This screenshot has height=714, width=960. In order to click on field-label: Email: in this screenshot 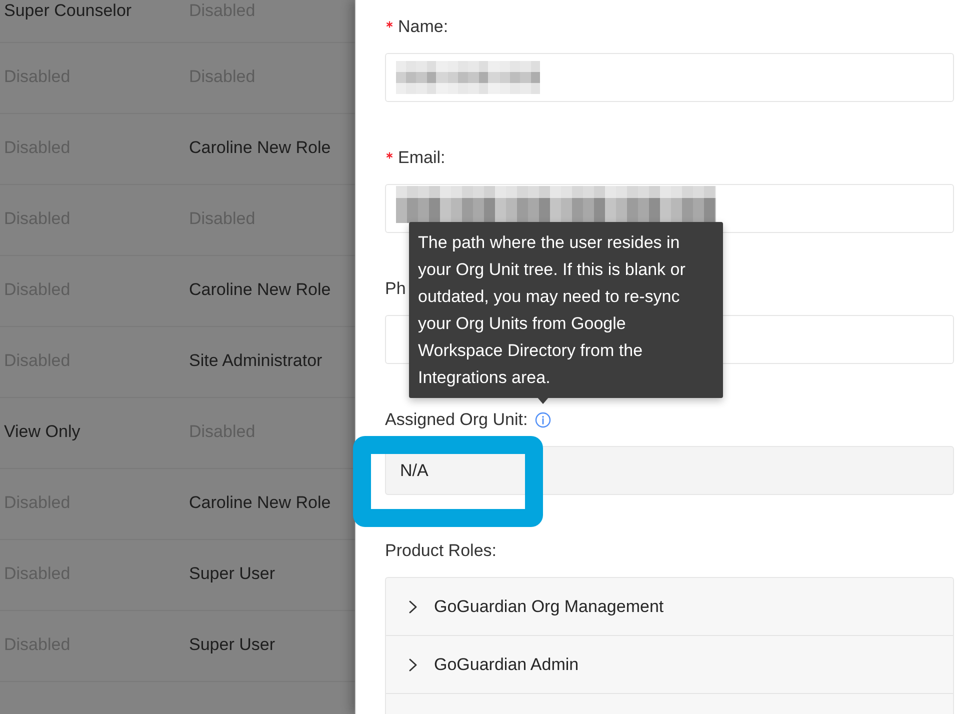, I will do `click(422, 158)`.